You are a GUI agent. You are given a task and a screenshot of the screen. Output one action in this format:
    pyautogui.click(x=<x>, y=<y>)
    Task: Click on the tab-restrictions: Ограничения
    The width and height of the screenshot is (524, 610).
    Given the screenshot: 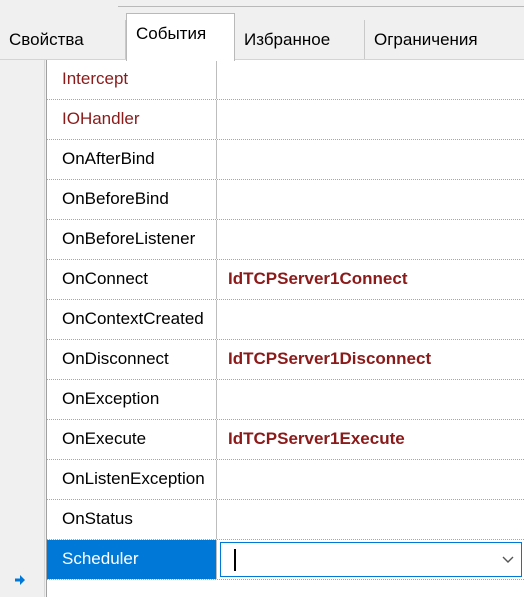 What is the action you would take?
    pyautogui.click(x=444, y=39)
    